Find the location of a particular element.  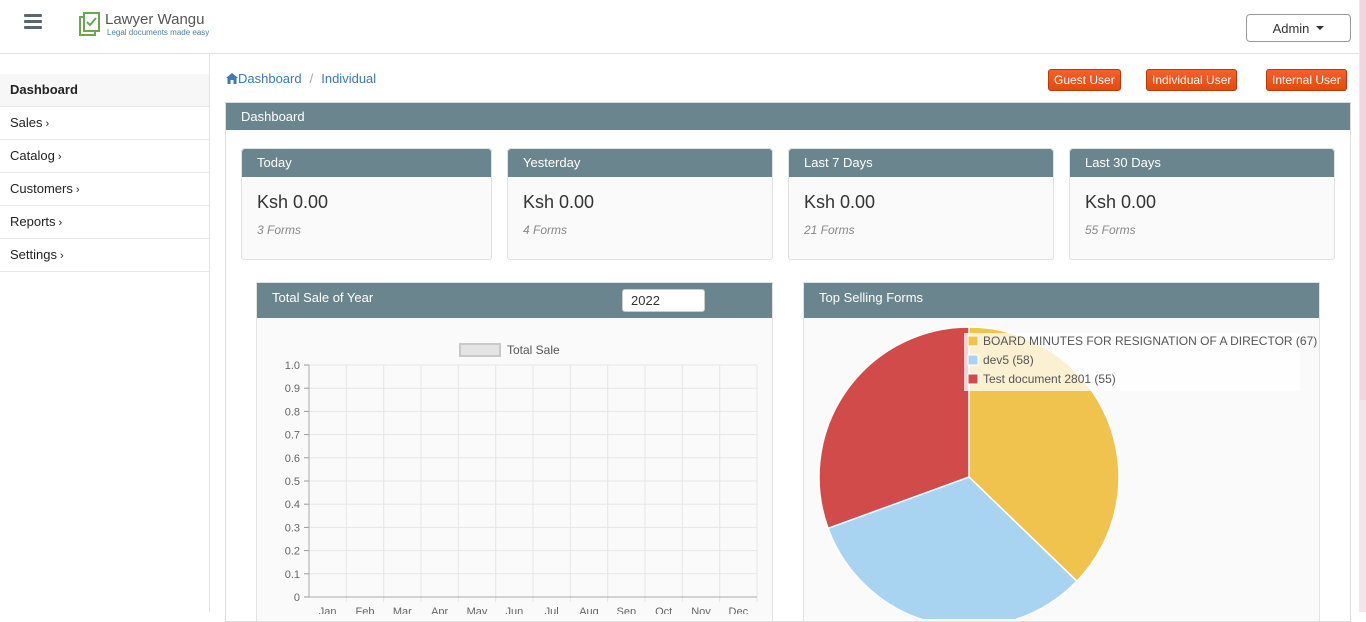

sidebar-item-settings: Settings › is located at coordinates (104, 255).